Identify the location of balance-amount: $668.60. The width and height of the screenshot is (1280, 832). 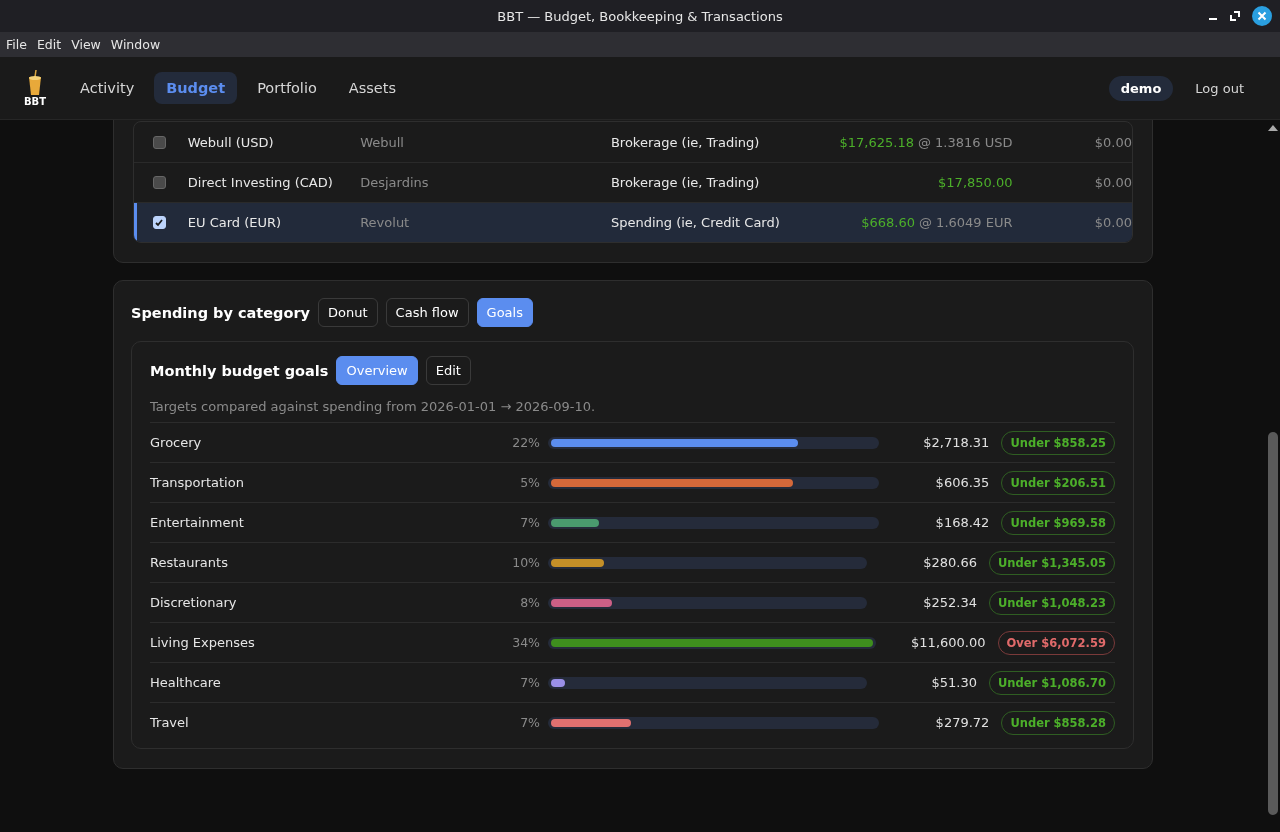
(888, 222).